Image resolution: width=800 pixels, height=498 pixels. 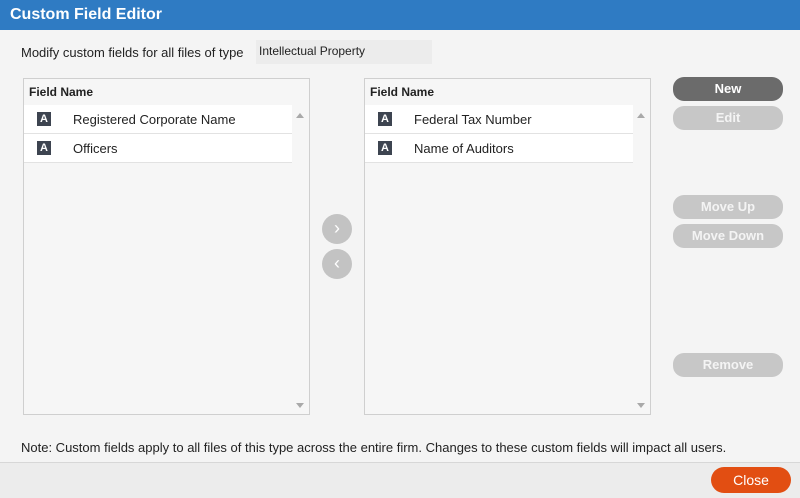 I want to click on available-list-rows: A Registered Corporate Name A Officers, so click(x=158, y=134).